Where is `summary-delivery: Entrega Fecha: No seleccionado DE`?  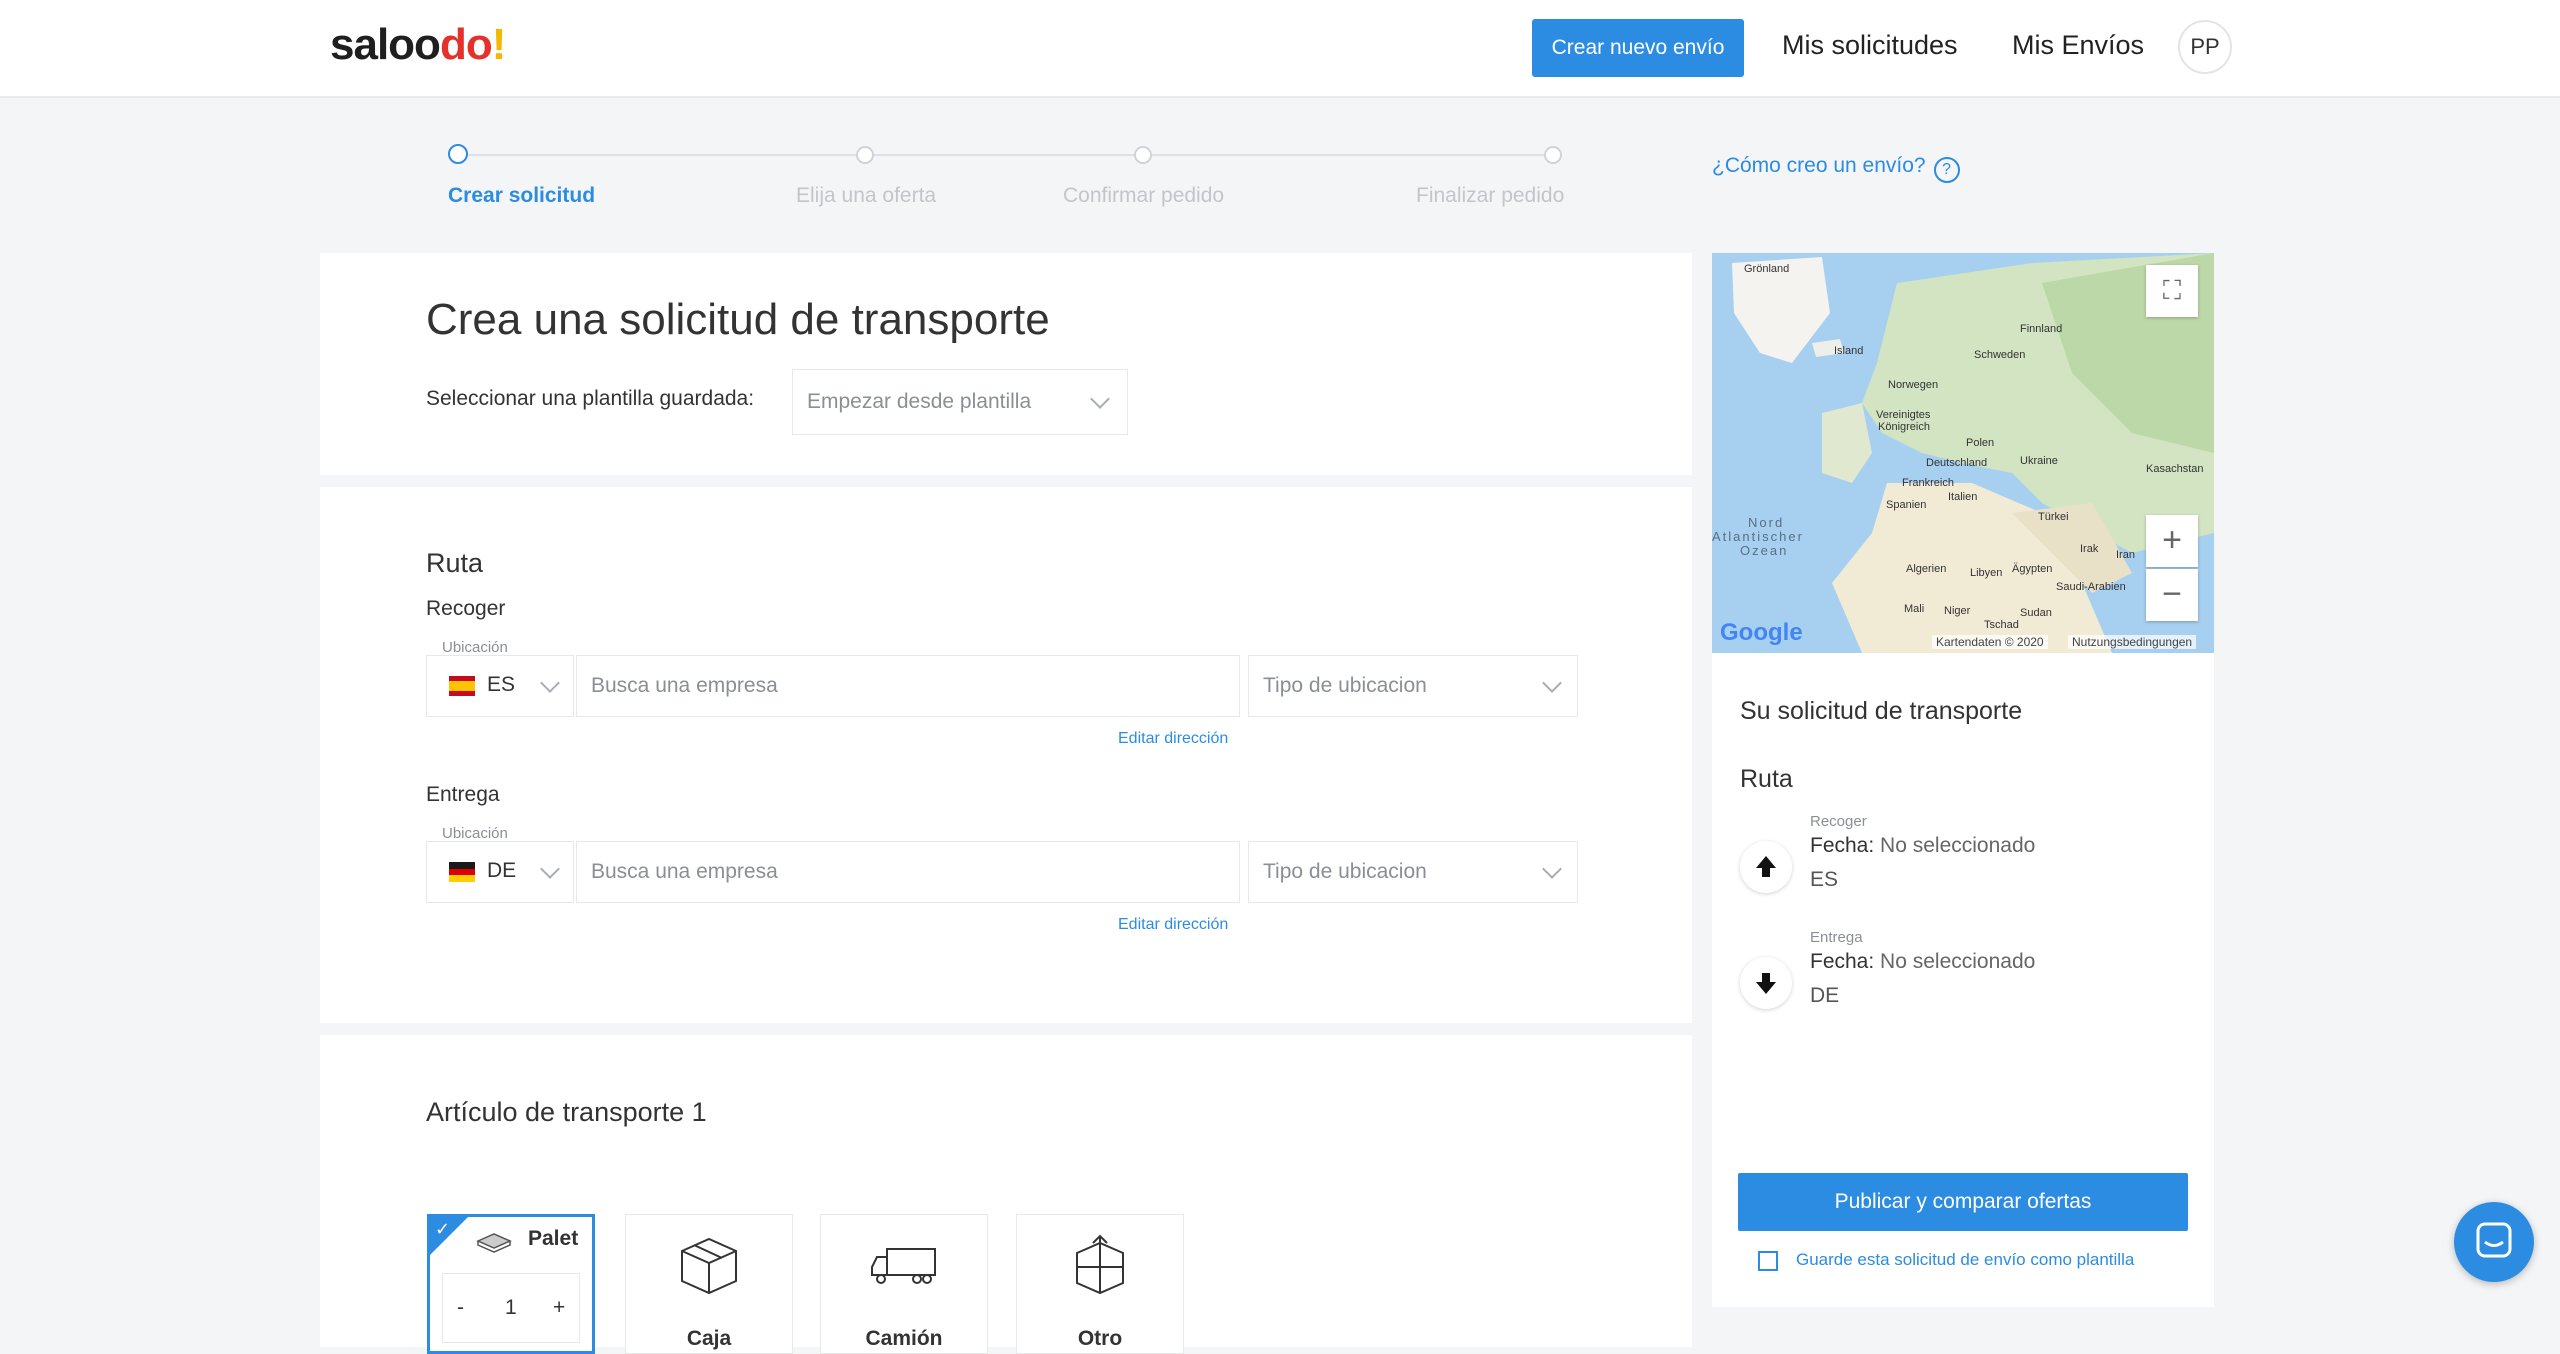 summary-delivery: Entrega Fecha: No seleccionado DE is located at coordinates (1922, 968).